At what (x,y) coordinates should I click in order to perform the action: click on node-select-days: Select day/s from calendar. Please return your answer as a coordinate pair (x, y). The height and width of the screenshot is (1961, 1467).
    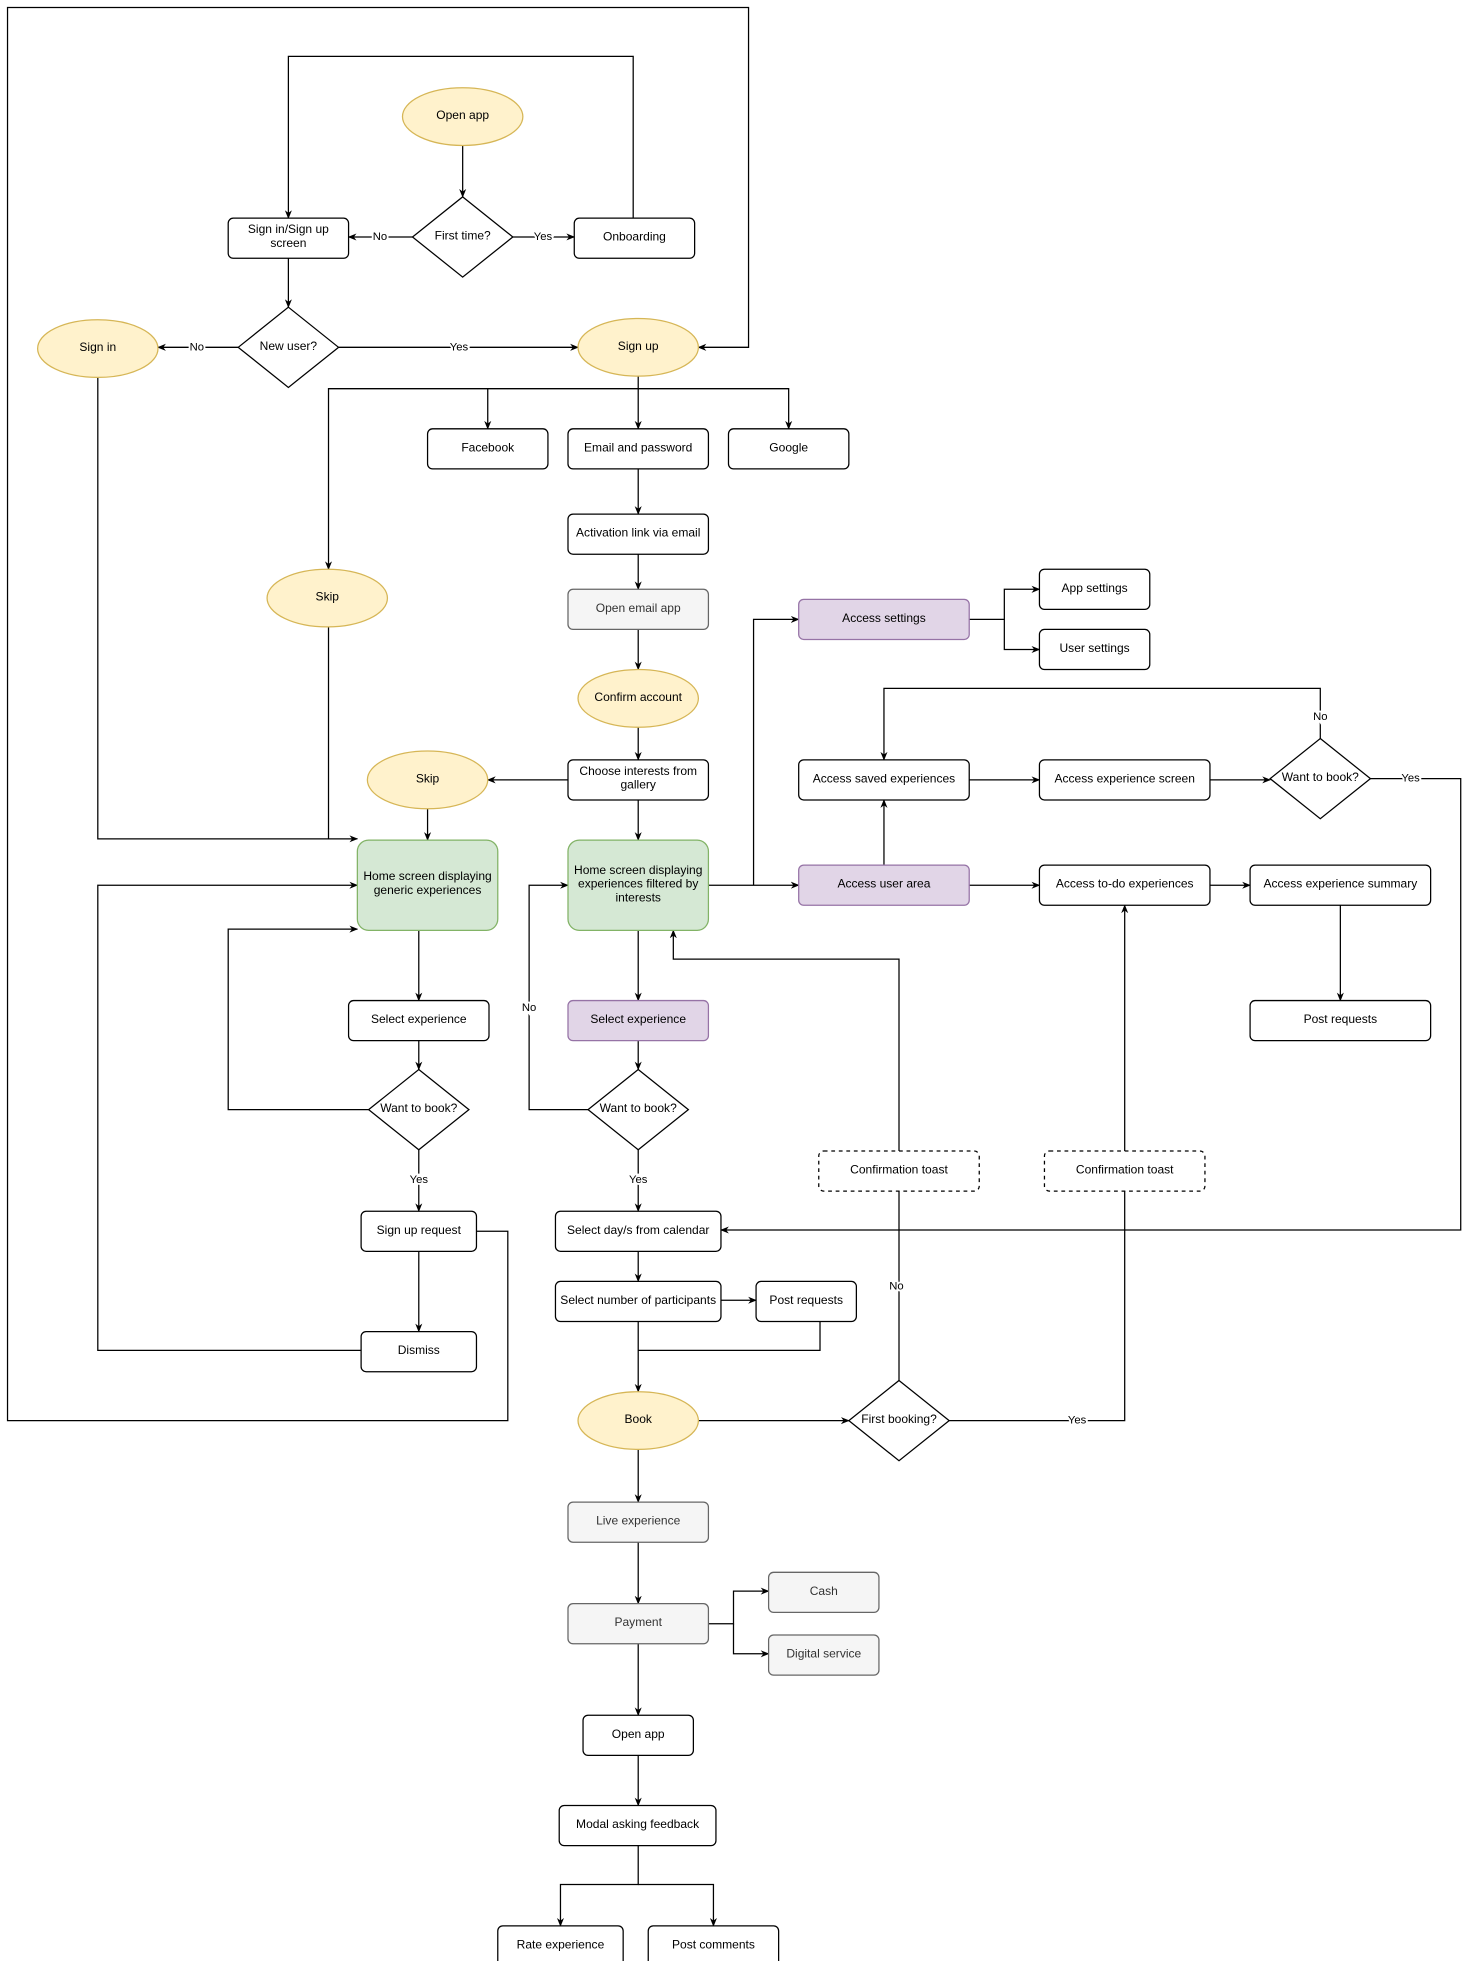
    Looking at the image, I should click on (638, 1231).